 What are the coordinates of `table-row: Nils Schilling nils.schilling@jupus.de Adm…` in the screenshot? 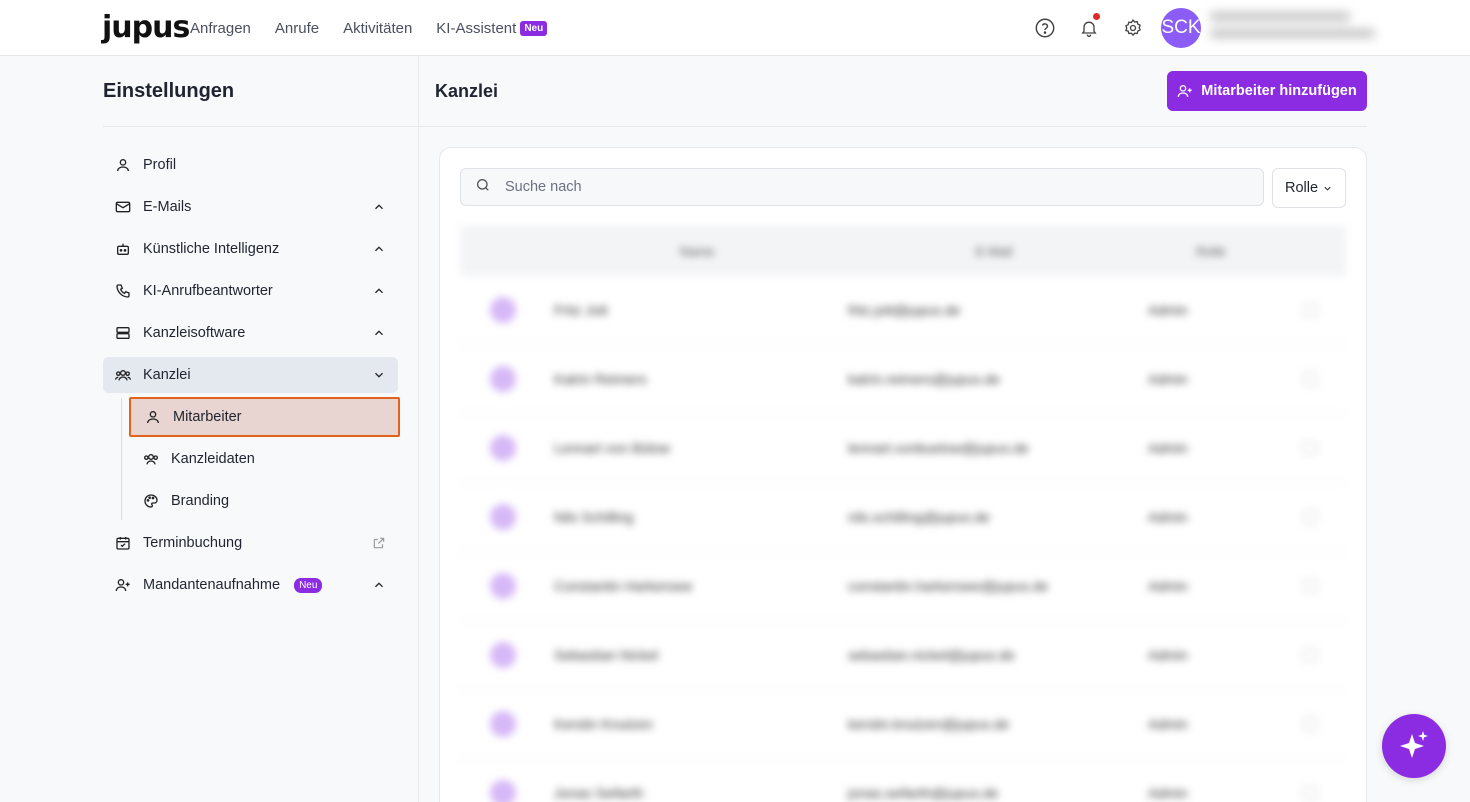 It's located at (903, 517).